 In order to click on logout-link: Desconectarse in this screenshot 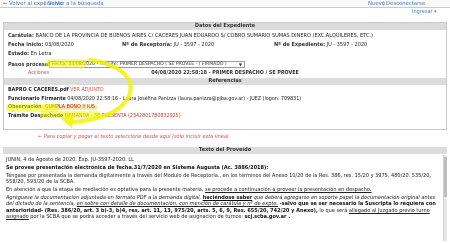, I will do `click(405, 4)`.